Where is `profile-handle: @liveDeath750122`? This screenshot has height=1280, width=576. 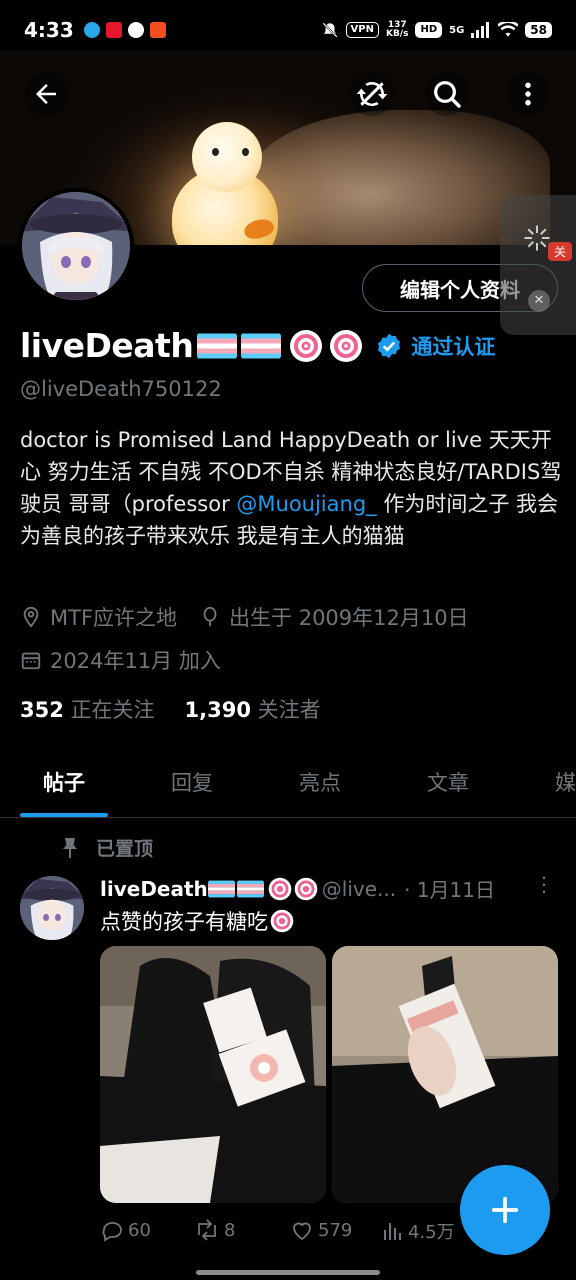
profile-handle: @liveDeath750122 is located at coordinates (121, 389).